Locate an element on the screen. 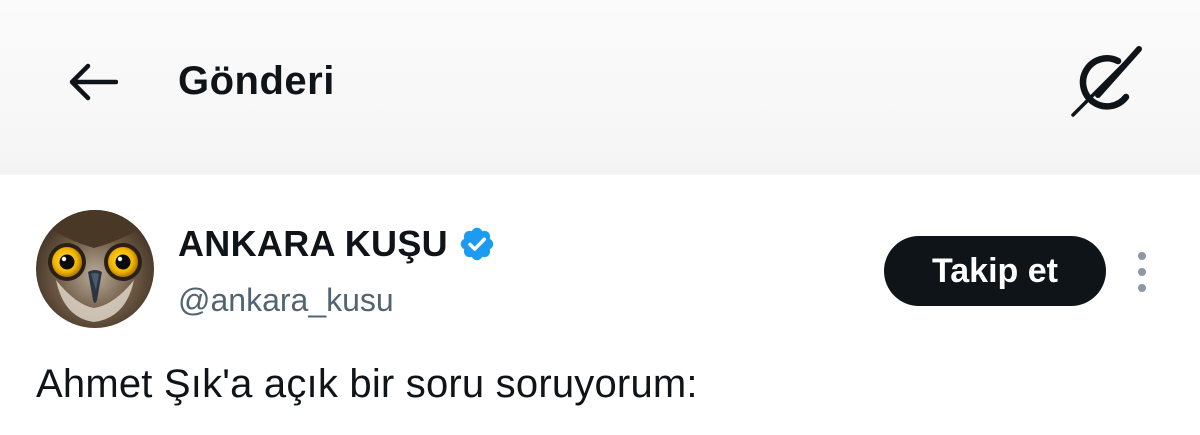  grok-icon is located at coordinates (1106, 81).